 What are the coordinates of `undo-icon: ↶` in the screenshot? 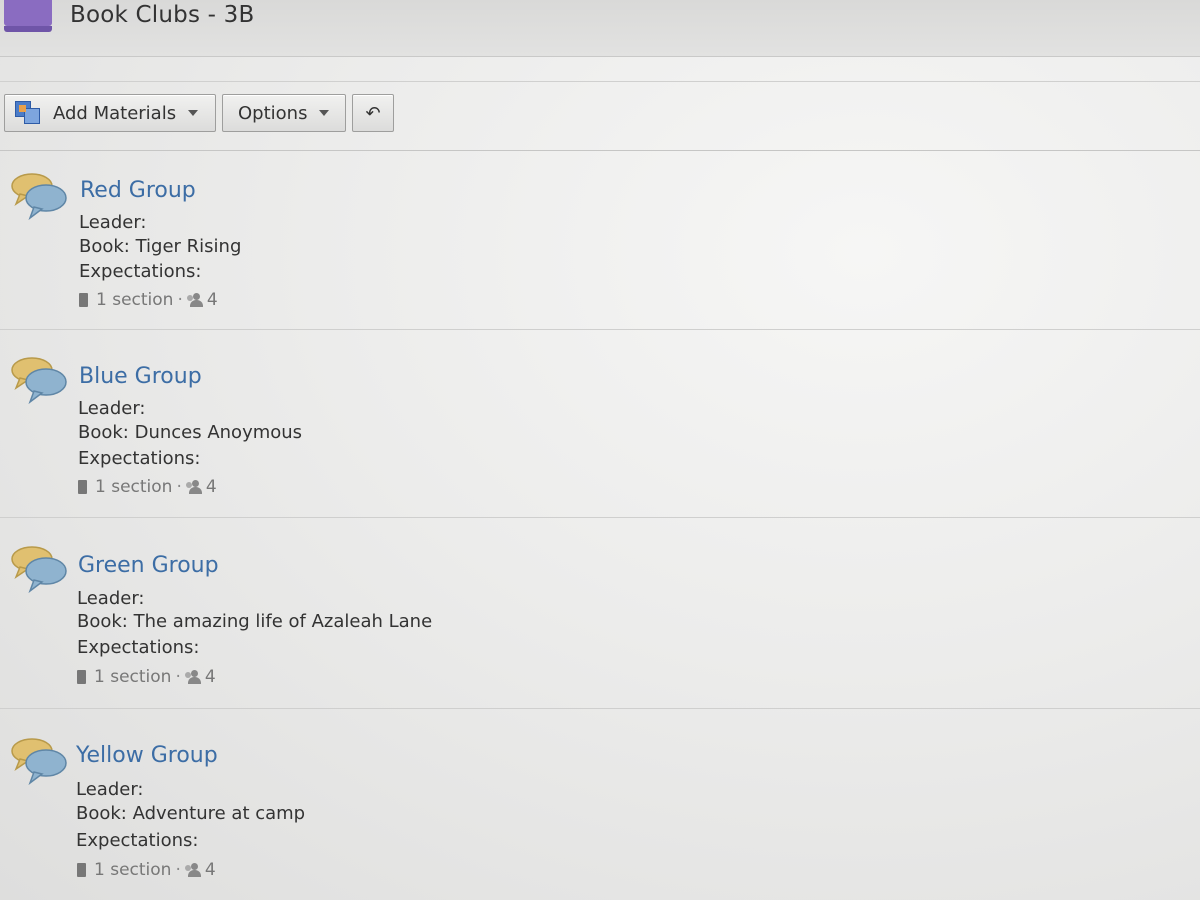 It's located at (373, 113).